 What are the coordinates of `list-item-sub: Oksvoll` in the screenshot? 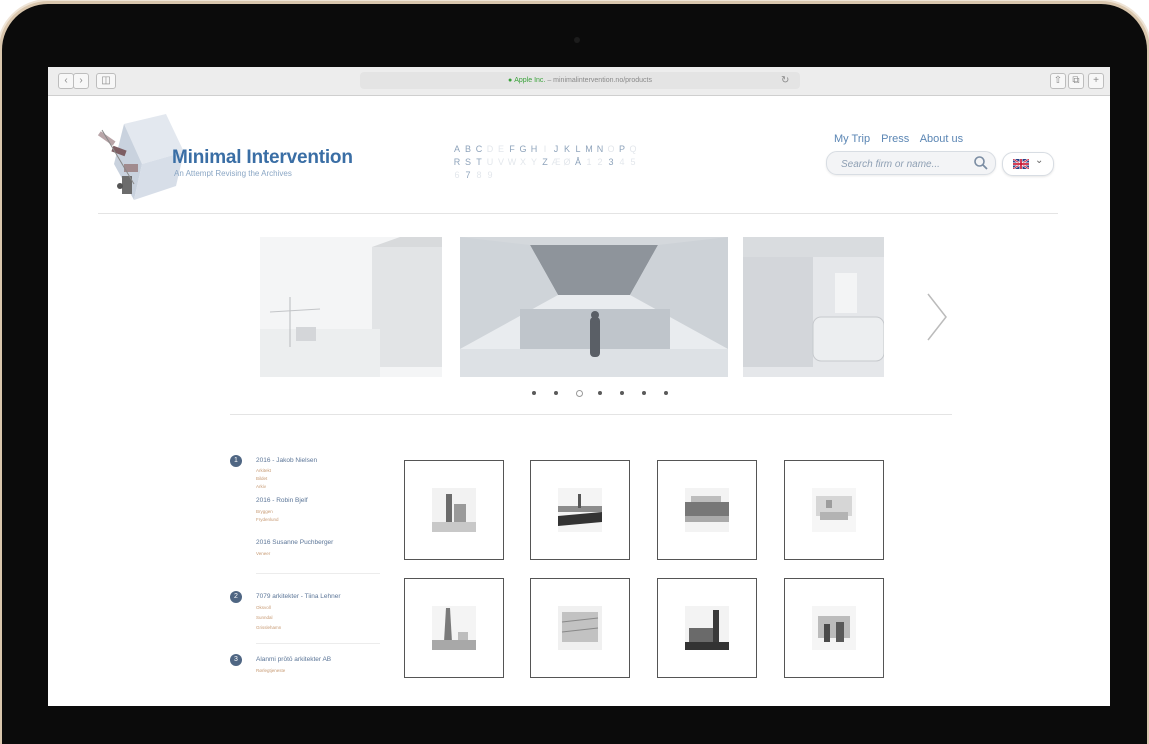 It's located at (263, 607).